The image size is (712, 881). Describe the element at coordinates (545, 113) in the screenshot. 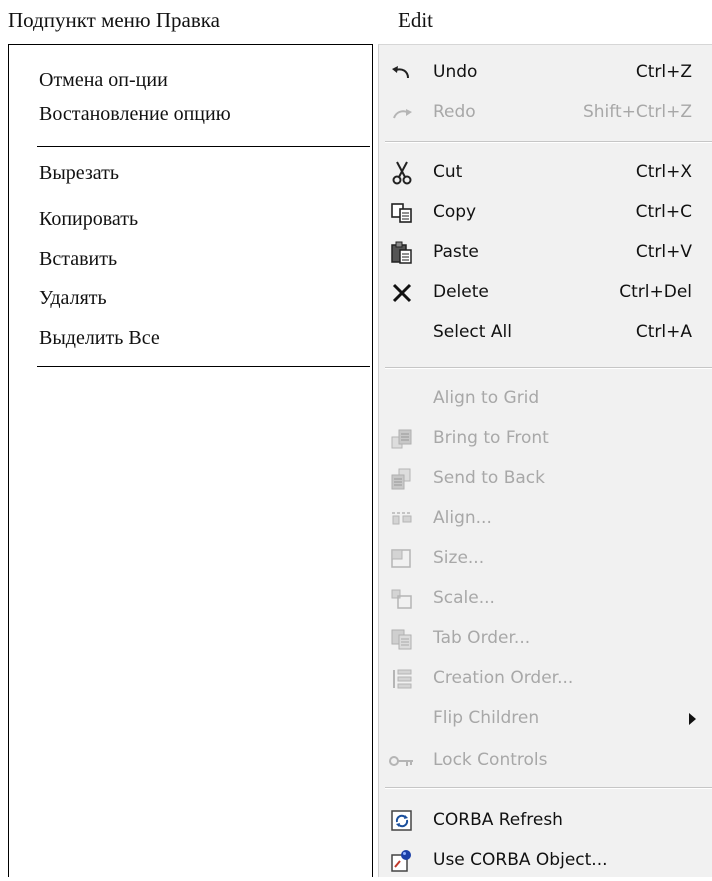

I see `menu-item-redo: Redo Shift+Ctrl+Z` at that location.